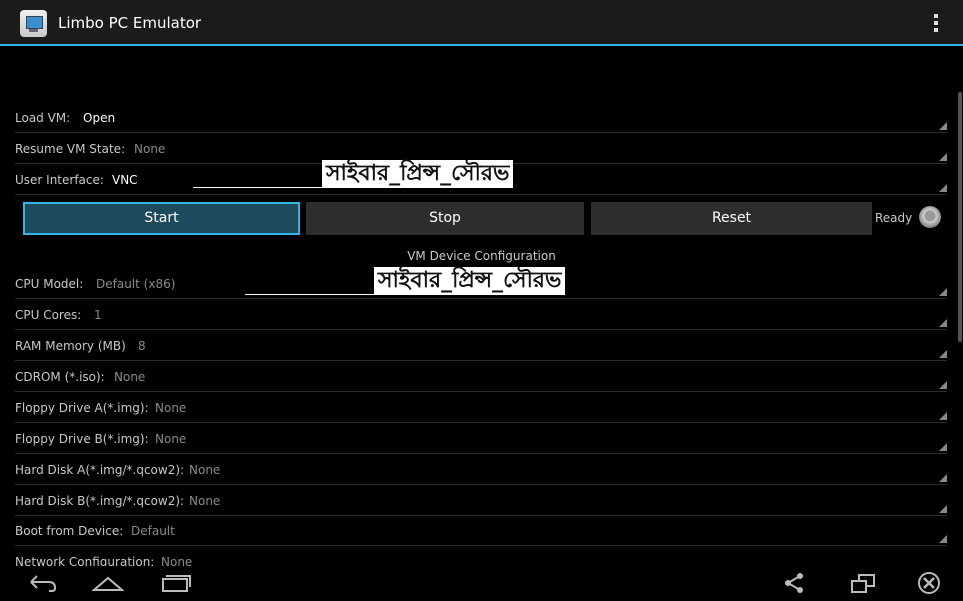 This screenshot has height=601, width=963. I want to click on back-icon, so click(42, 583).